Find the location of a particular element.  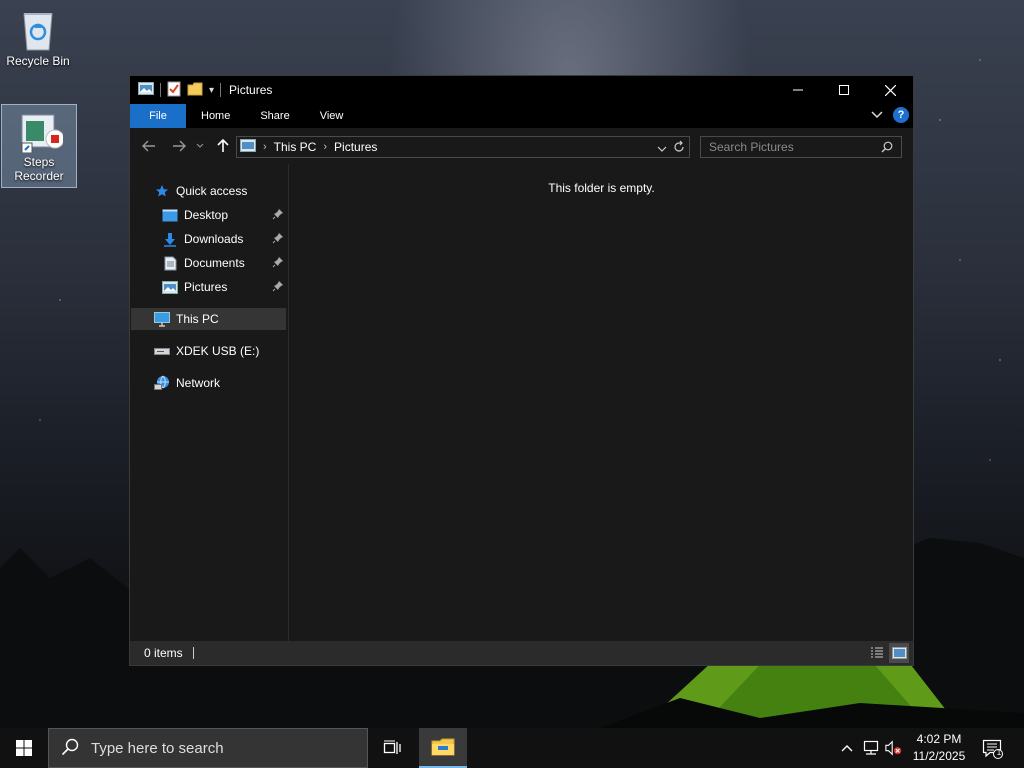

nav-quick-access: Quick access is located at coordinates (219, 191).